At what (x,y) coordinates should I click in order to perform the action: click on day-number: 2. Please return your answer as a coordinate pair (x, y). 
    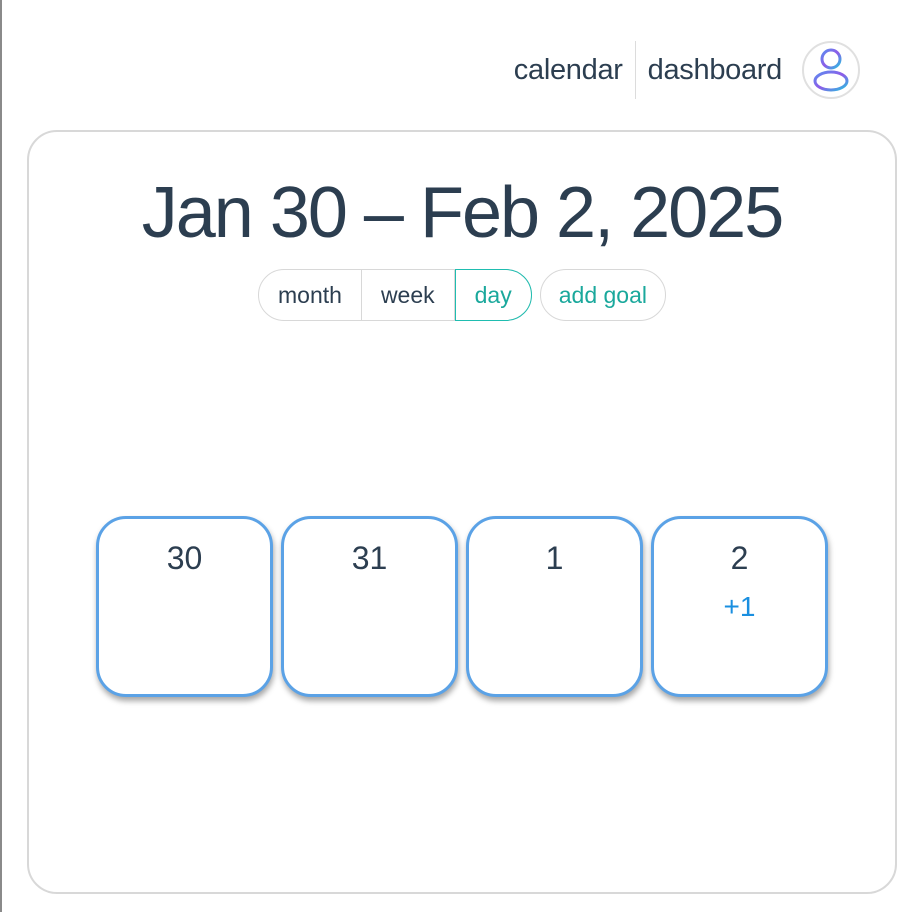
    Looking at the image, I should click on (739, 558).